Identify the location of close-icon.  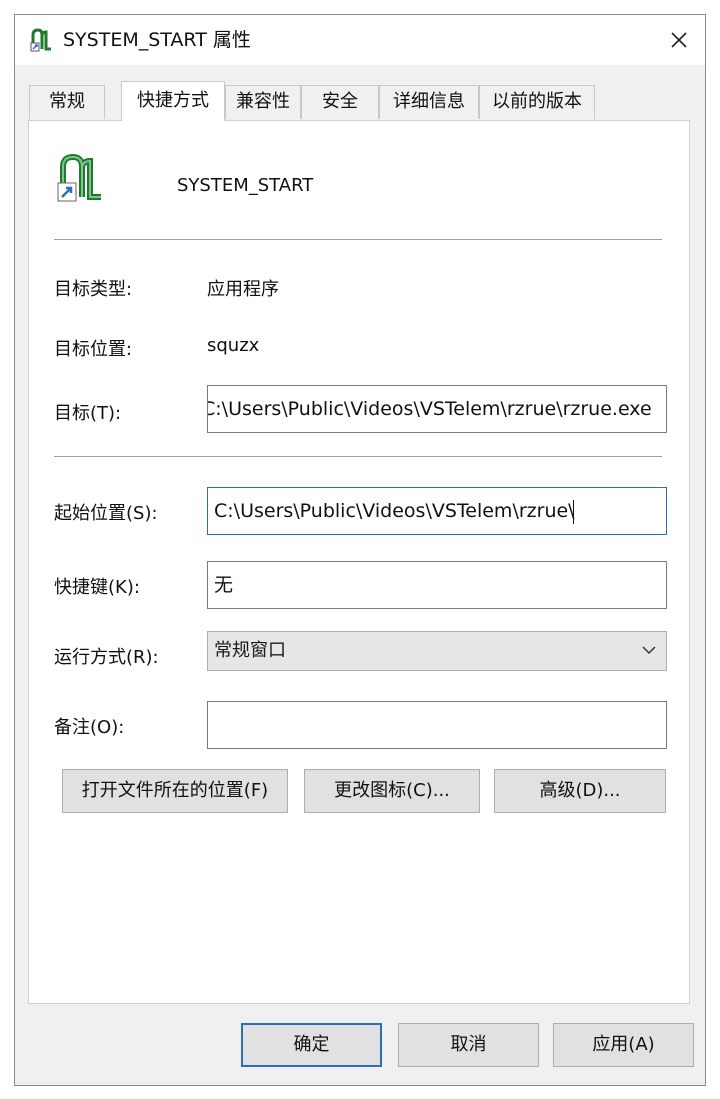
(679, 40).